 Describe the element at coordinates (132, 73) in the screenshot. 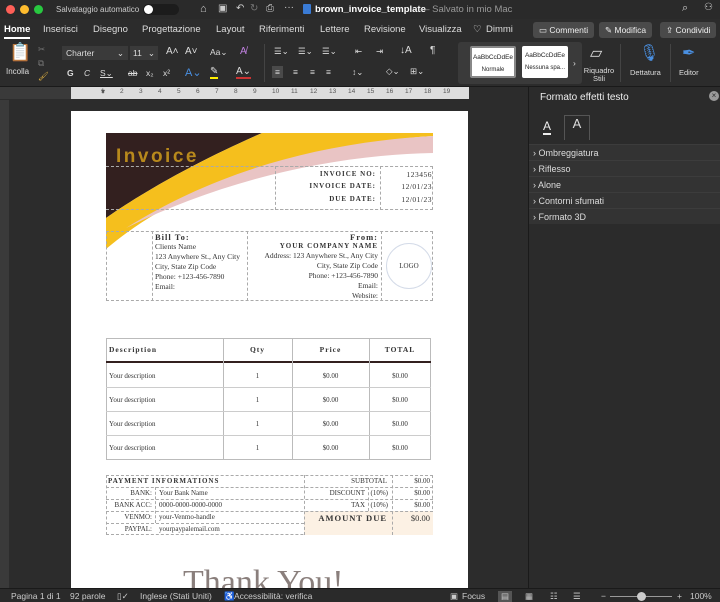

I see `strikethrough-button: ab` at that location.